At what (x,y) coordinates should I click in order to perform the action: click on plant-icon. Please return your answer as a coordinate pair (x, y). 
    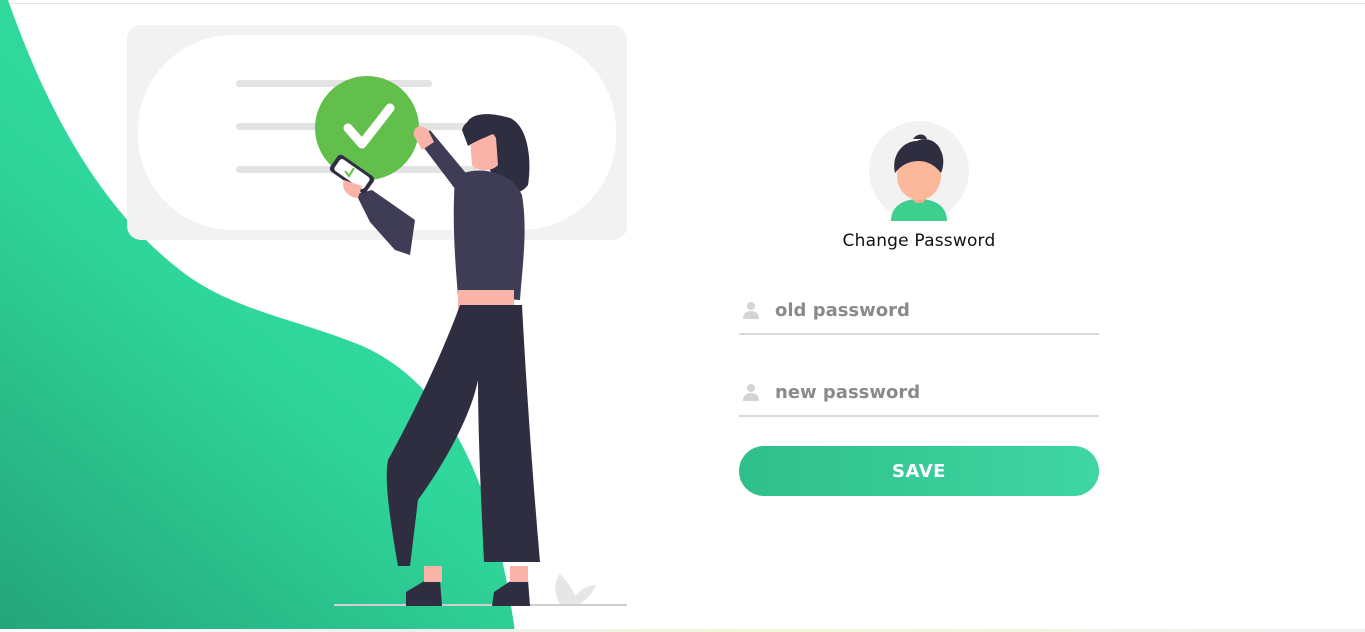
    Looking at the image, I should click on (575, 589).